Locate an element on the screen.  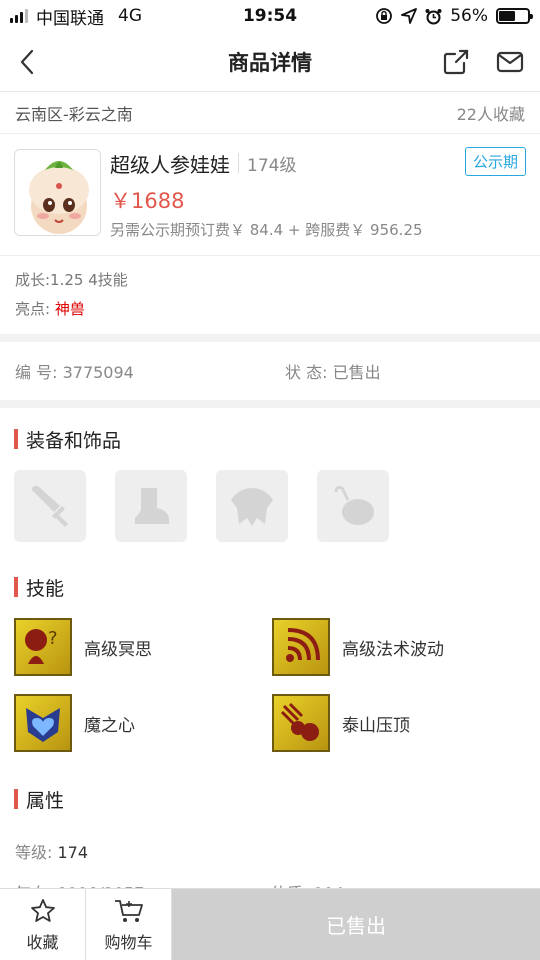
mail-icon is located at coordinates (510, 62).